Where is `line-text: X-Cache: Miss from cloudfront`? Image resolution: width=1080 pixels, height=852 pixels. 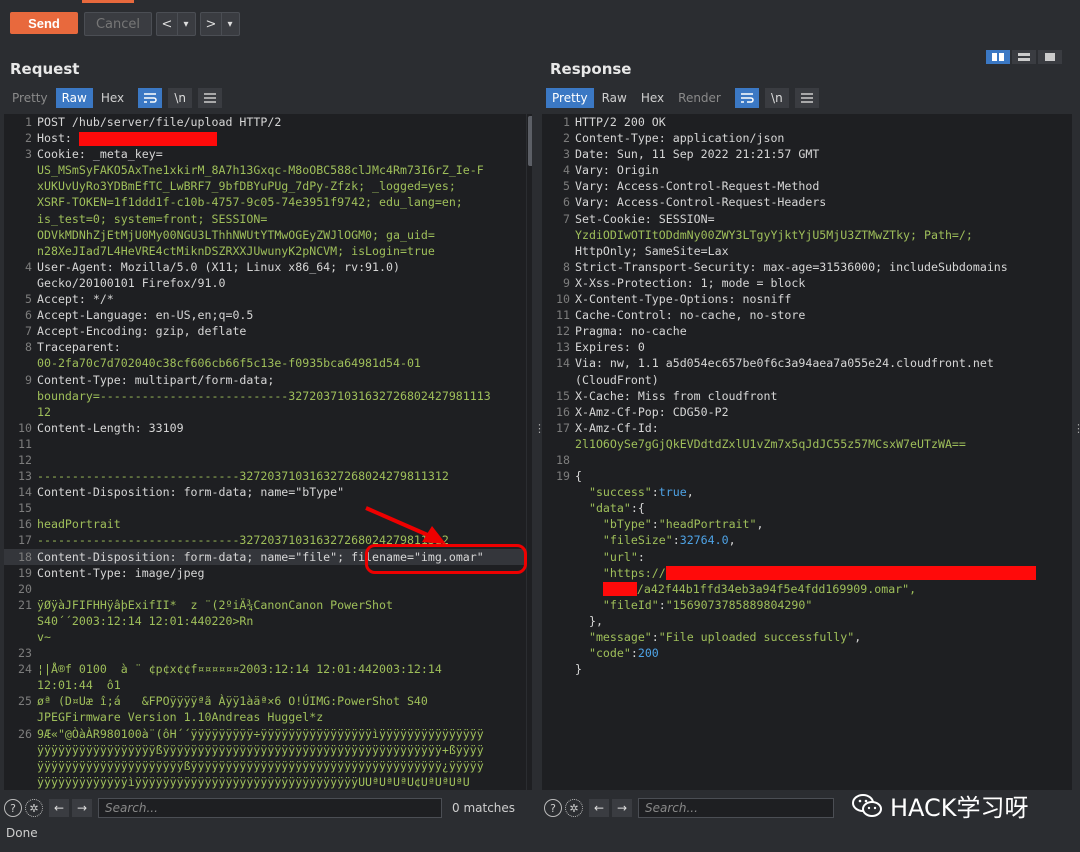
line-text: X-Cache: Miss from cloudfront is located at coordinates (676, 395).